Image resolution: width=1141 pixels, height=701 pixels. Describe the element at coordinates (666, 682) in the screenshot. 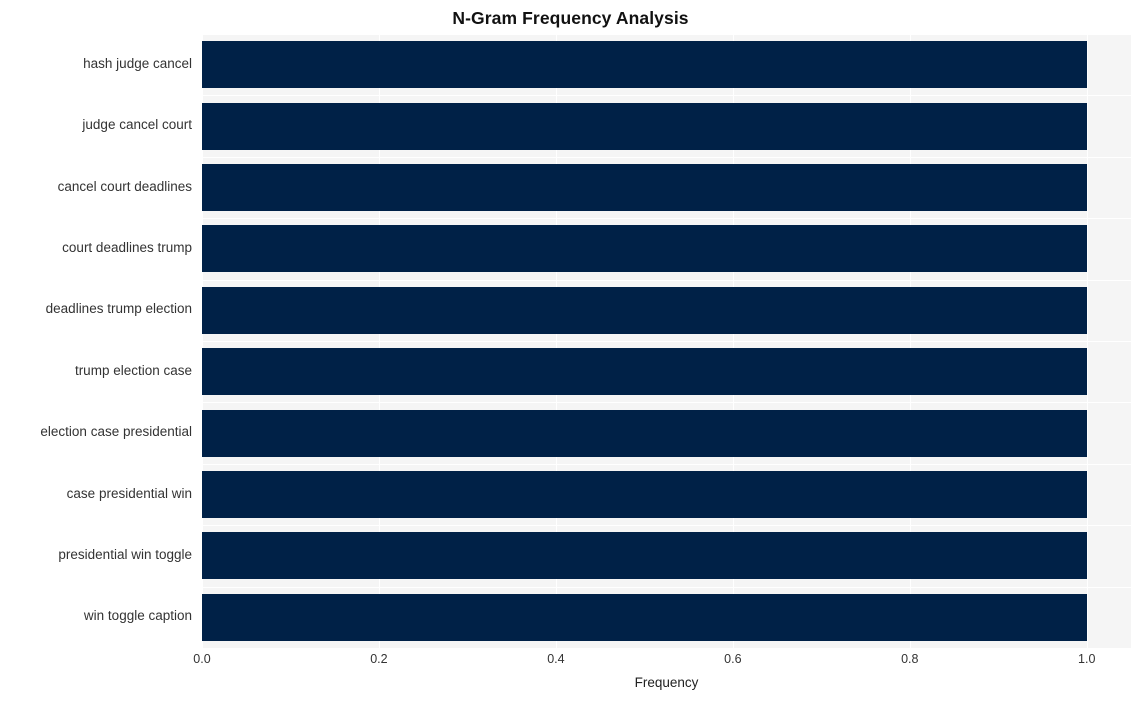

I see `x-axis-label: Frequency` at that location.